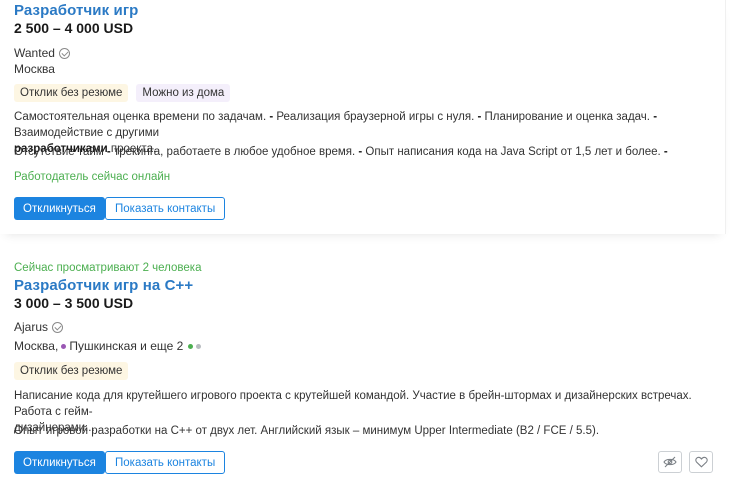 The width and height of the screenshot is (730, 488). Describe the element at coordinates (34, 69) in the screenshot. I see `vacancy-location: Москва` at that location.